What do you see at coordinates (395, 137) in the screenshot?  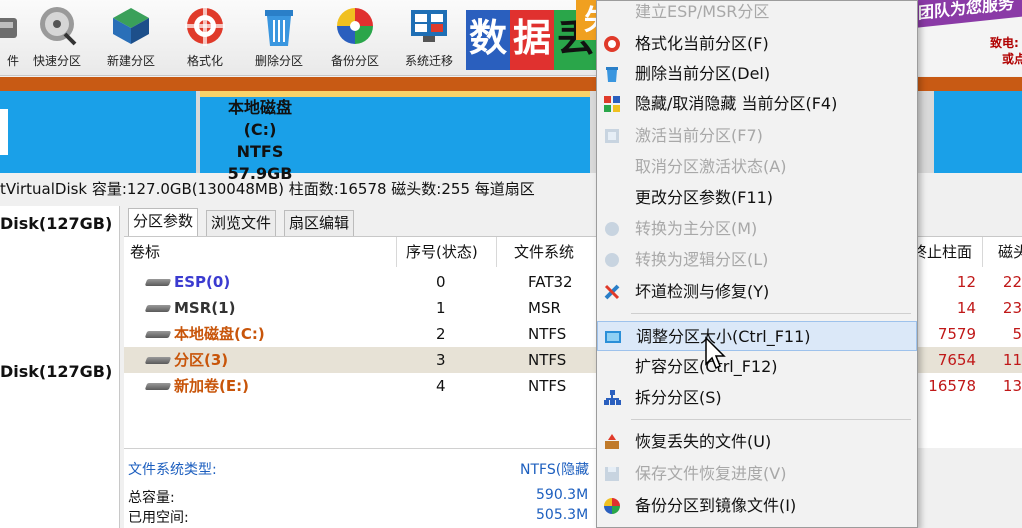 I see `partition-block-c: 本地磁盘(C:) NTFS 57.9GB` at bounding box center [395, 137].